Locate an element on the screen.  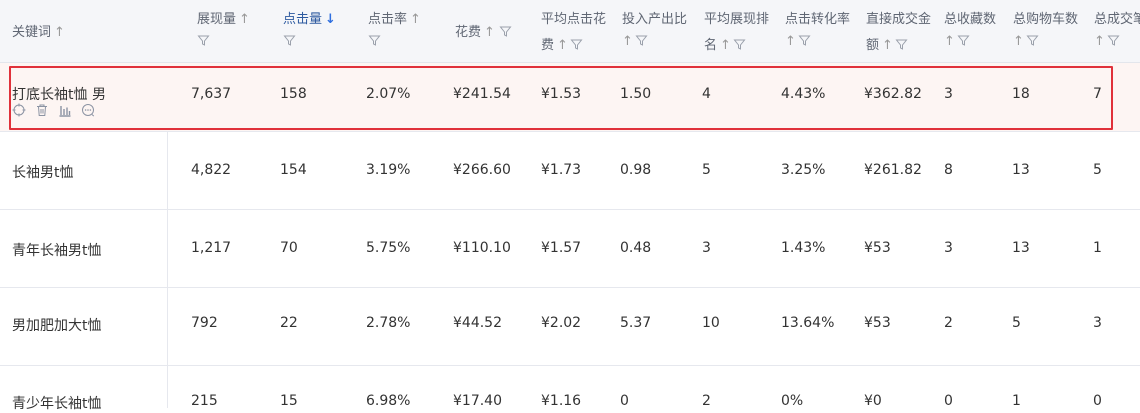
roi-cell: 0.98 is located at coordinates (636, 170).